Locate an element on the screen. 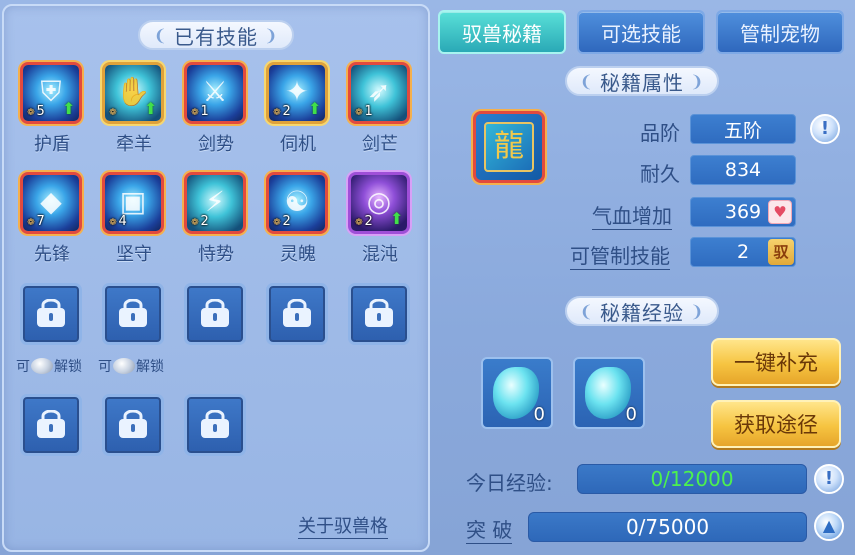 This screenshot has height=555, width=855. skill-level-number: 7 is located at coordinates (40, 221).